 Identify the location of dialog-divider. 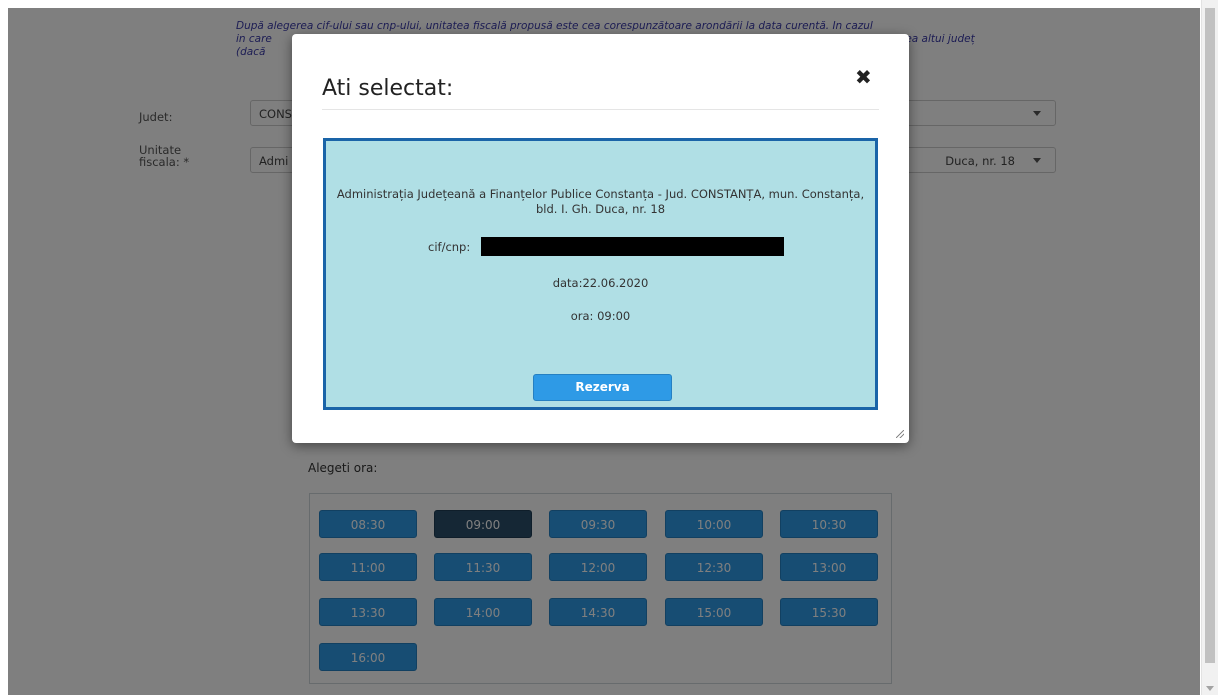
(600, 109).